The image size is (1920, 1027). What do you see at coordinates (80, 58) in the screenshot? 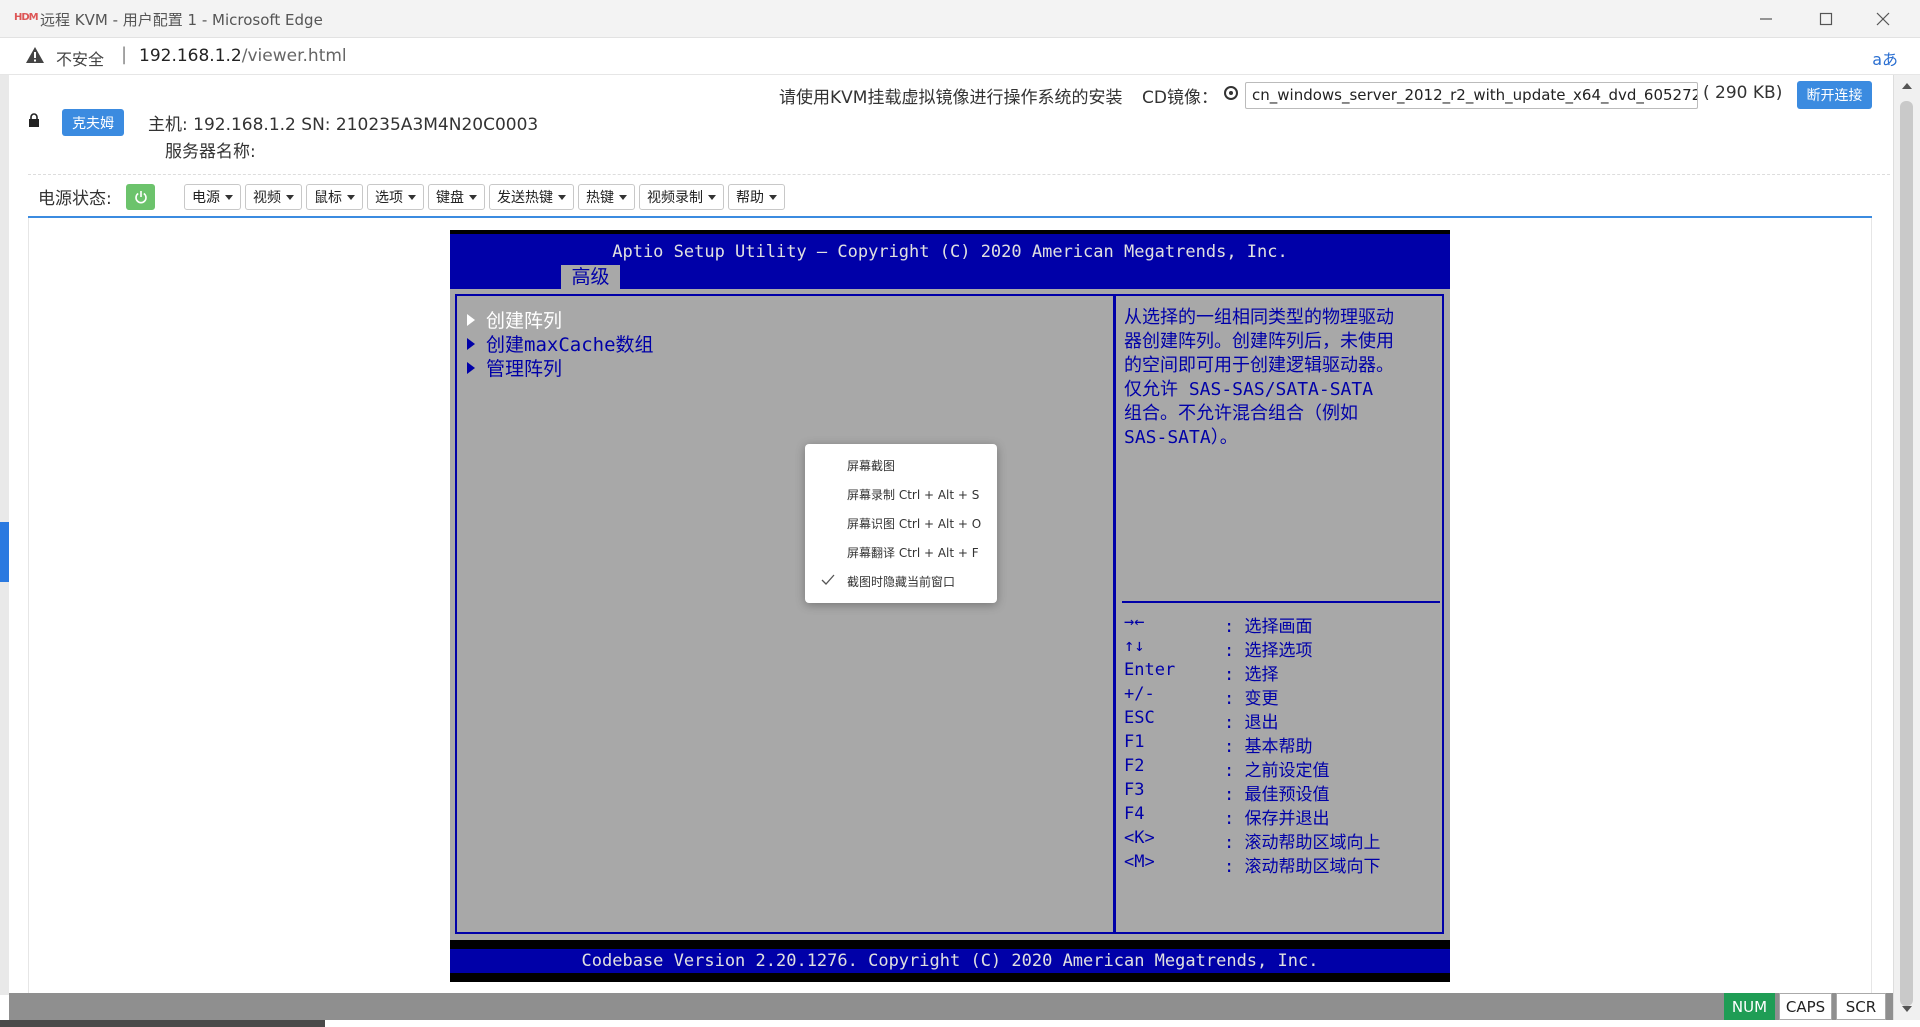
I see `insecure-label: 不安全` at bounding box center [80, 58].